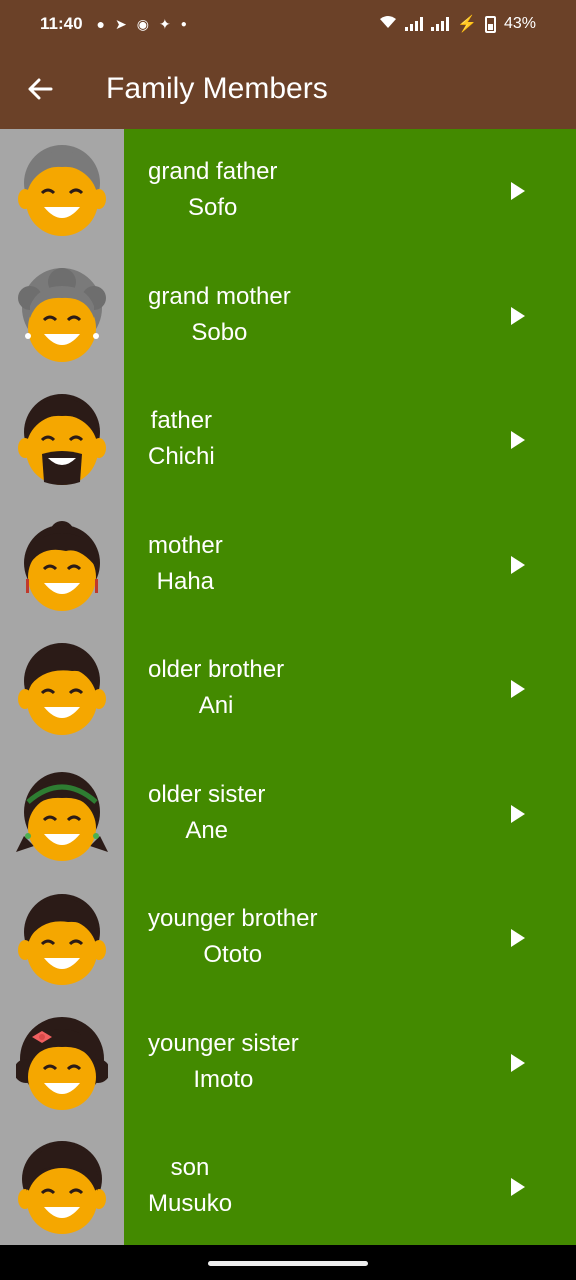 Image resolution: width=576 pixels, height=1280 pixels. I want to click on grandmother-avatar-icon, so click(62, 314).